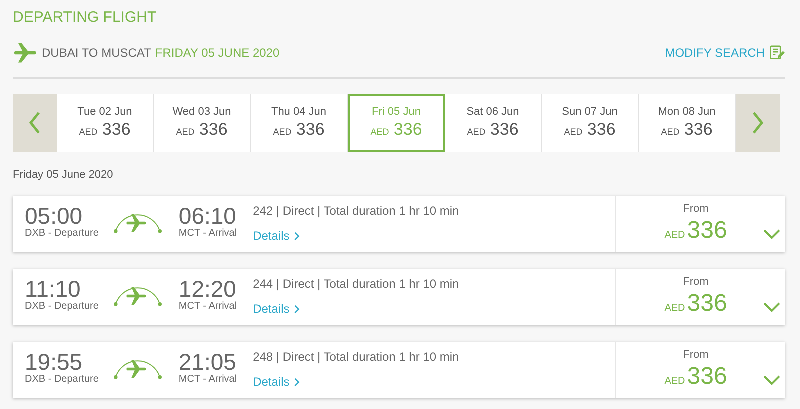 This screenshot has height=409, width=800. What do you see at coordinates (54, 216) in the screenshot?
I see `departure-time: 05:00` at bounding box center [54, 216].